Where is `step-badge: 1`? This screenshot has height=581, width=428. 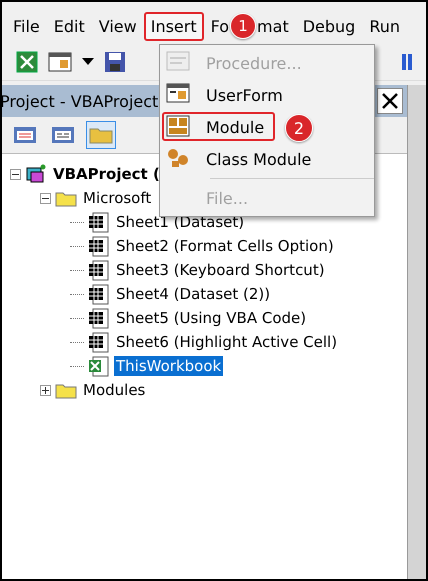
step-badge: 1 is located at coordinates (243, 26).